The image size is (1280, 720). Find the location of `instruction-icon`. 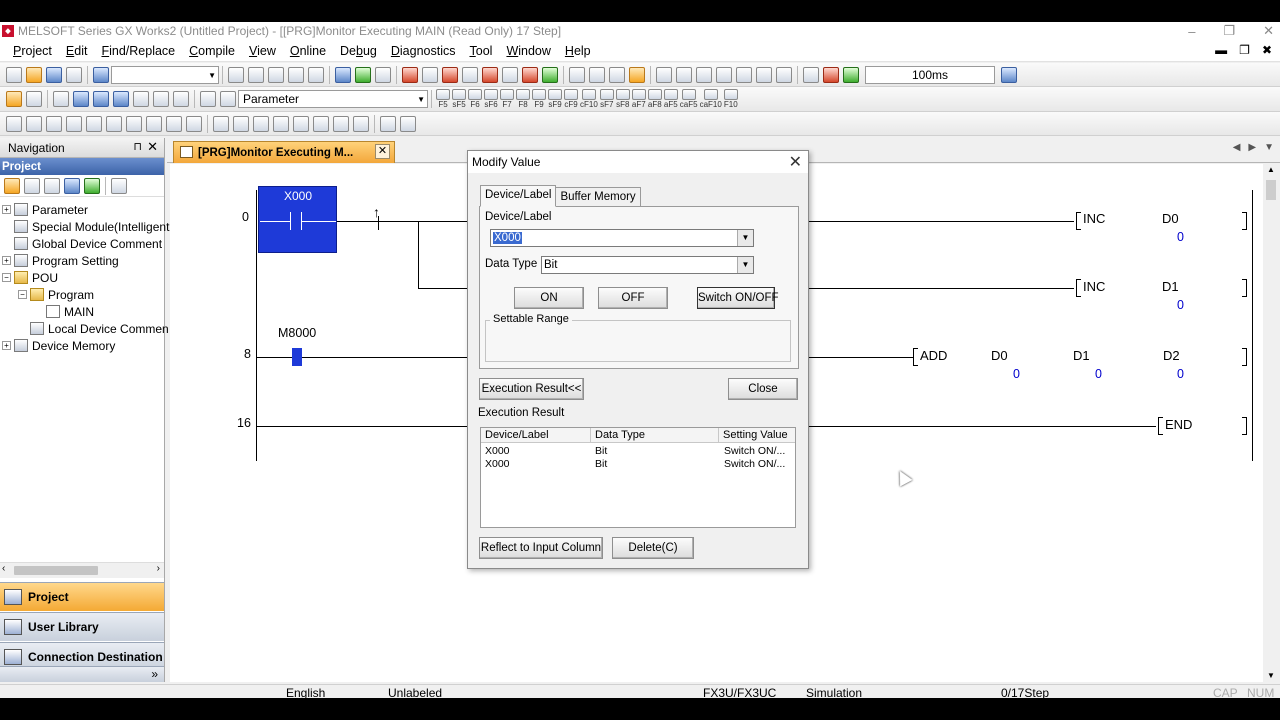

instruction-icon is located at coordinates (114, 123).